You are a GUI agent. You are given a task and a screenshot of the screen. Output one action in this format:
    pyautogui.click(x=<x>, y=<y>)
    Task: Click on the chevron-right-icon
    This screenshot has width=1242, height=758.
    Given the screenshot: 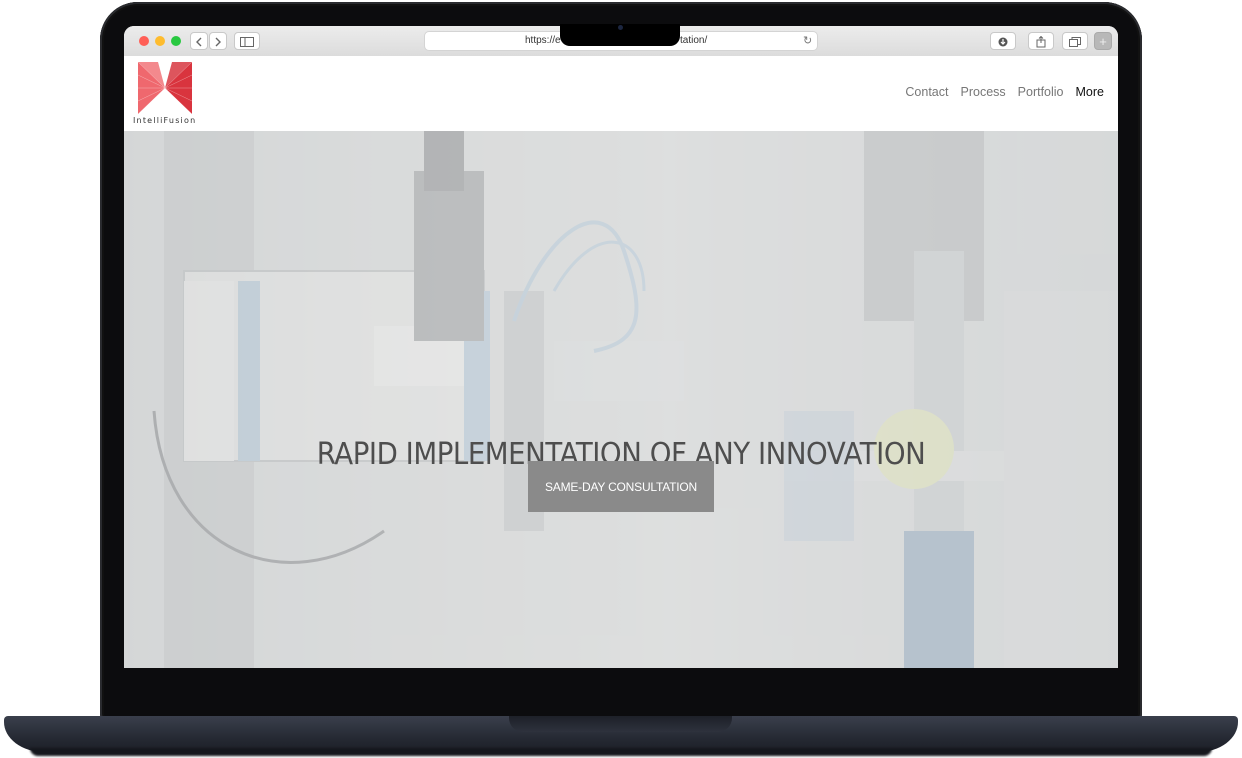 What is the action you would take?
    pyautogui.click(x=218, y=42)
    